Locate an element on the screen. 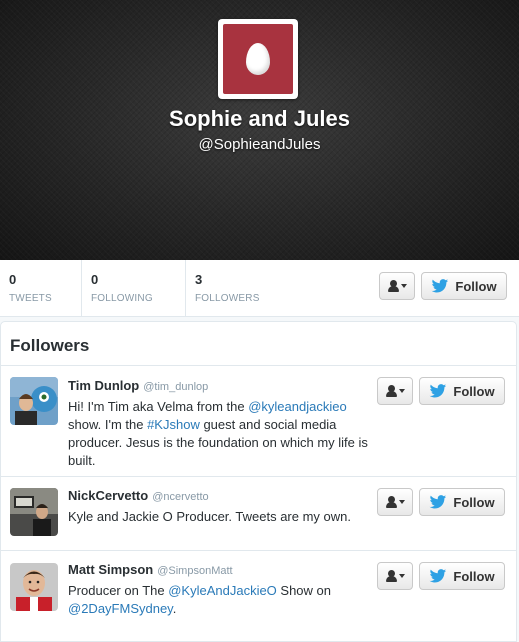  profile-stats-bar: 0 TWEETS 0 FOLLOWING 3 FOLLOWERS Follow is located at coordinates (259, 288).